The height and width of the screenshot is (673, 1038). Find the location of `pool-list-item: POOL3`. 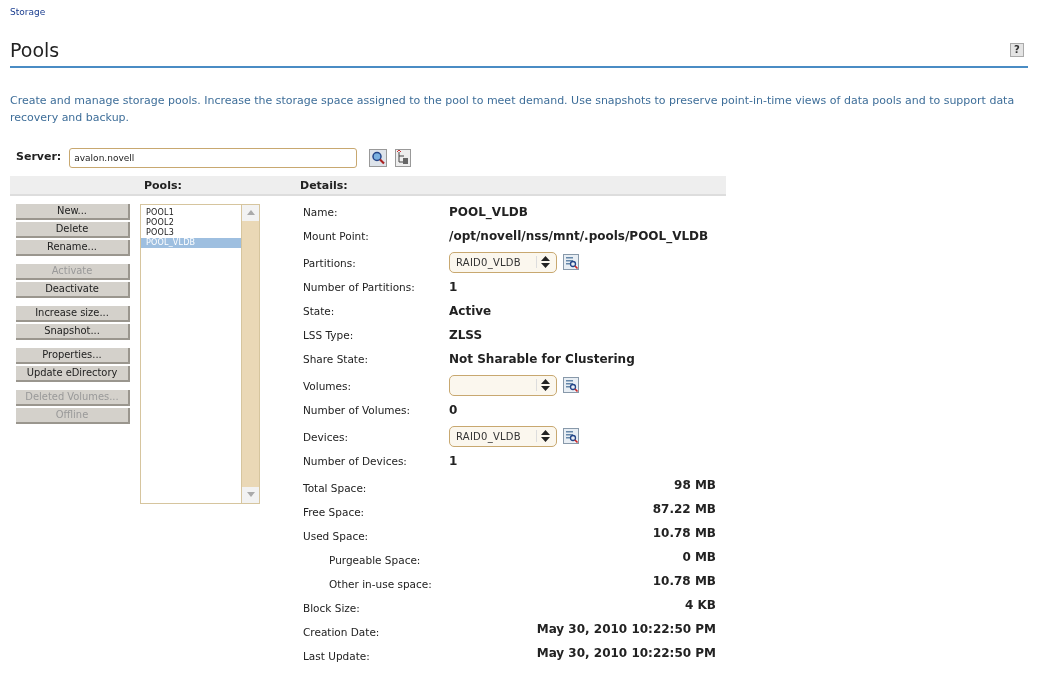

pool-list-item: POOL3 is located at coordinates (191, 232).